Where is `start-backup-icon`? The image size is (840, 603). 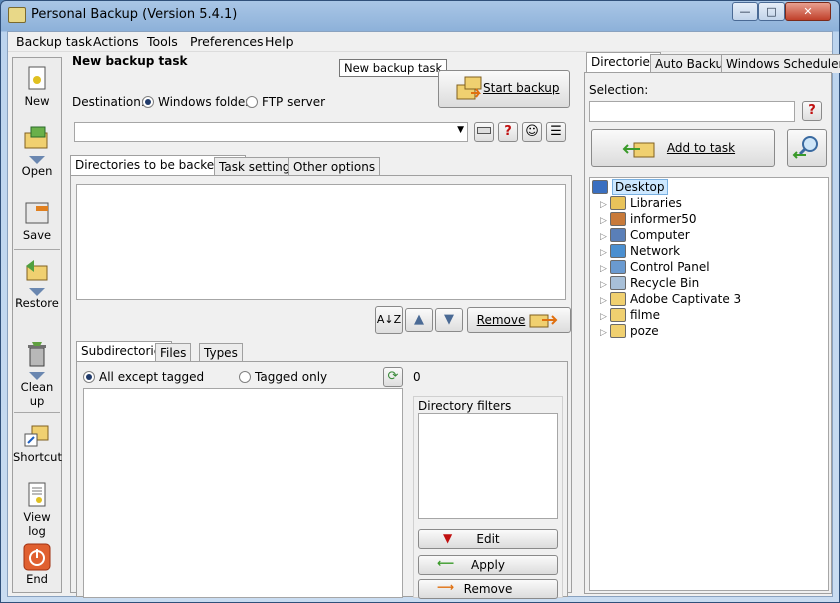 start-backup-icon is located at coordinates (469, 88).